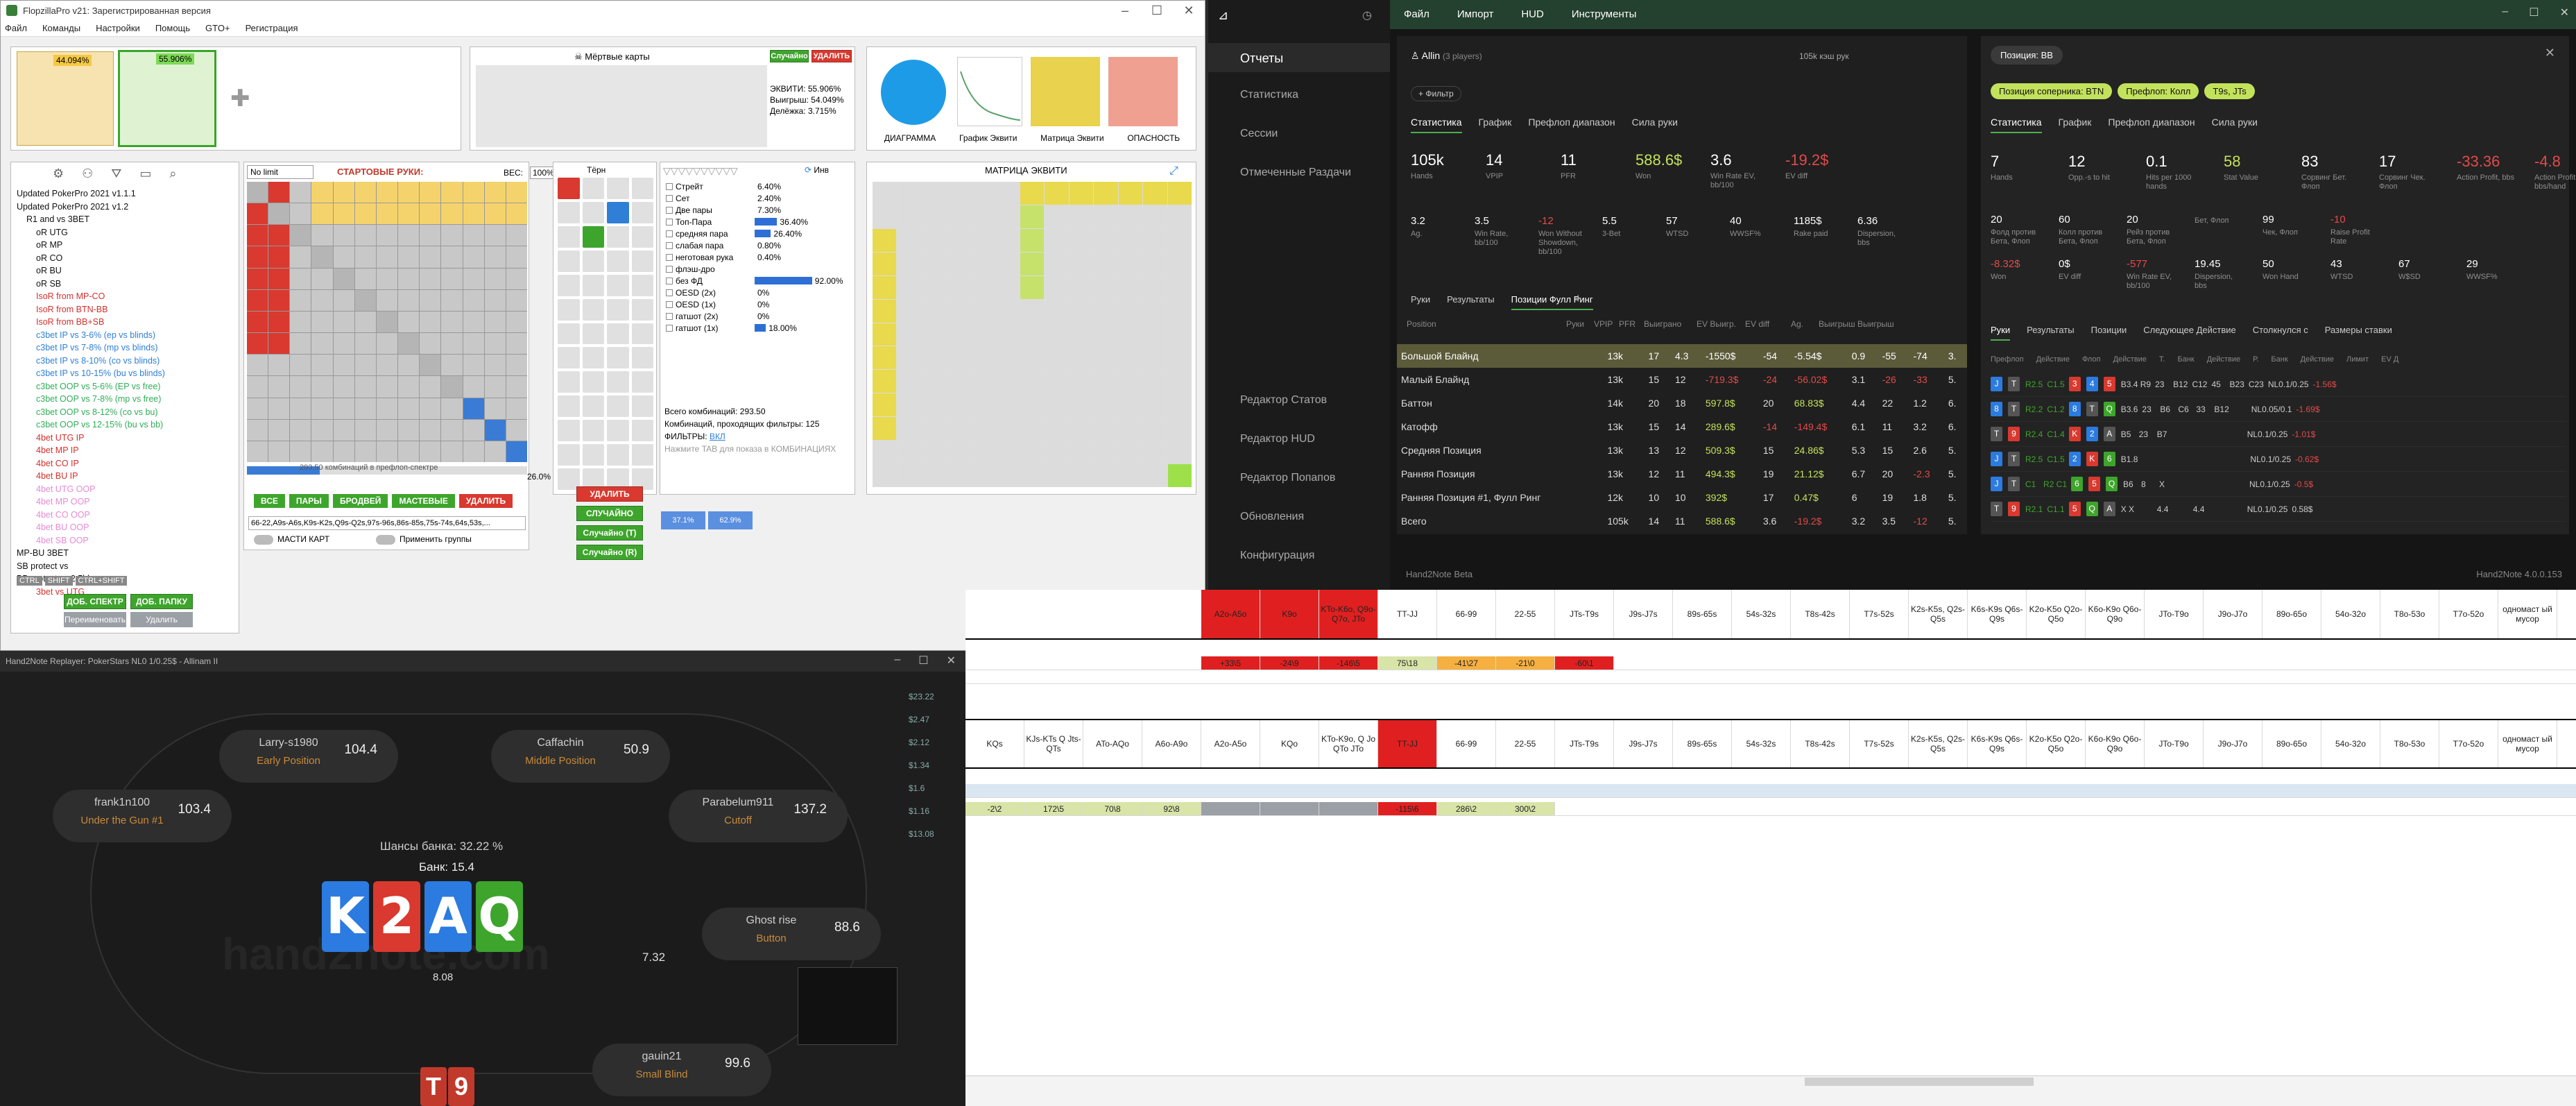  I want to click on gear-icon: ⚙, so click(58, 174).